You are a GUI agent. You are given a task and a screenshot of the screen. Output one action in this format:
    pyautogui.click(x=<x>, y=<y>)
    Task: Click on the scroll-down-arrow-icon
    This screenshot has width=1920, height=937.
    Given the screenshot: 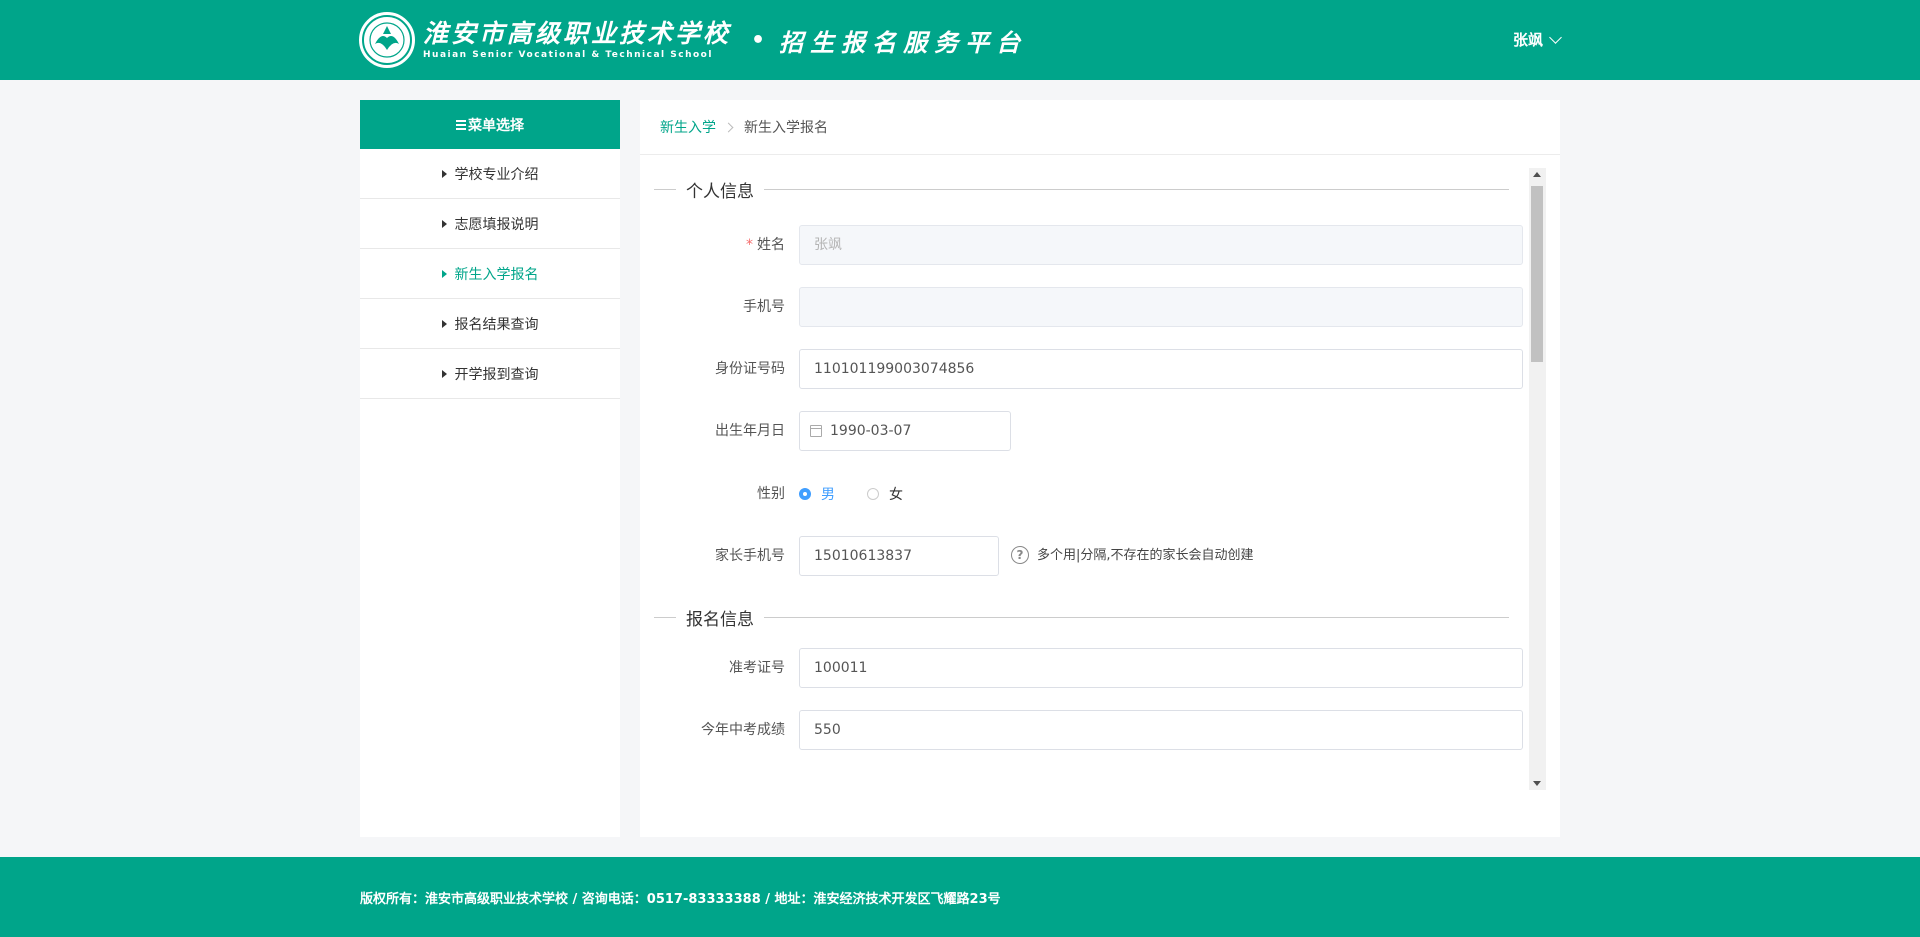 What is the action you would take?
    pyautogui.click(x=1537, y=783)
    